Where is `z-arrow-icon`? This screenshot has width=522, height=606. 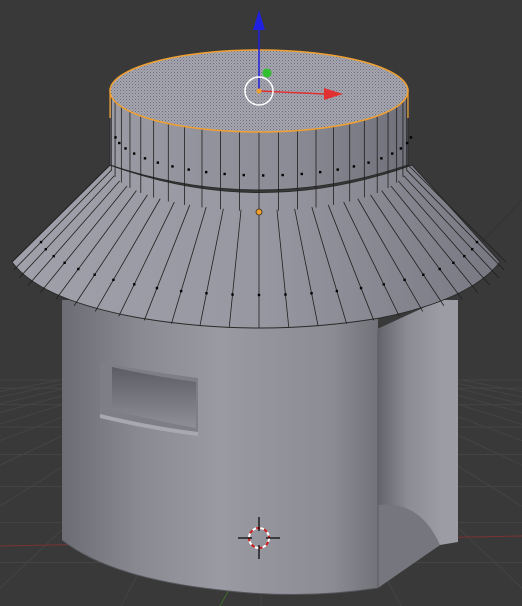
z-arrow-icon is located at coordinates (259, 20).